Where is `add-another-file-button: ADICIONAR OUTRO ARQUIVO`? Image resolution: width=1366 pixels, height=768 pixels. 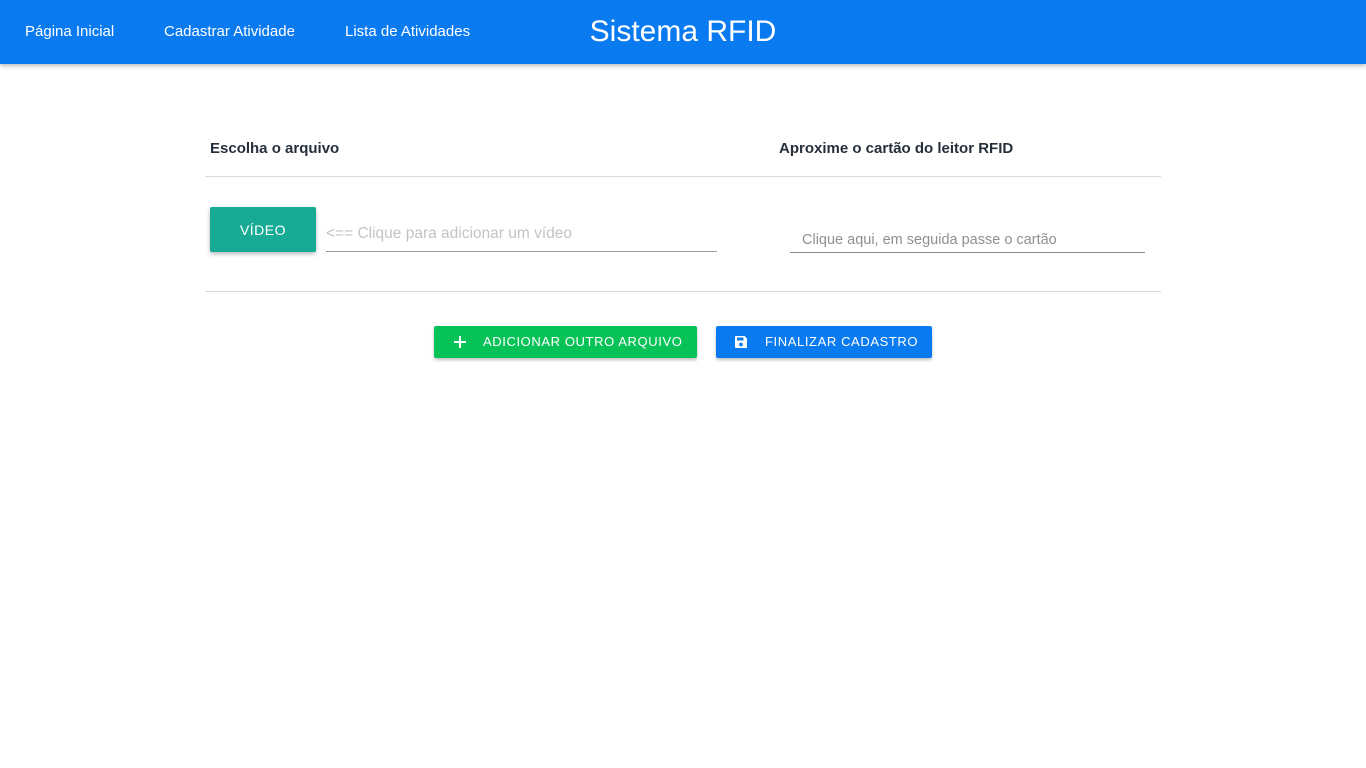
add-another-file-button: ADICIONAR OUTRO ARQUIVO is located at coordinates (565, 342).